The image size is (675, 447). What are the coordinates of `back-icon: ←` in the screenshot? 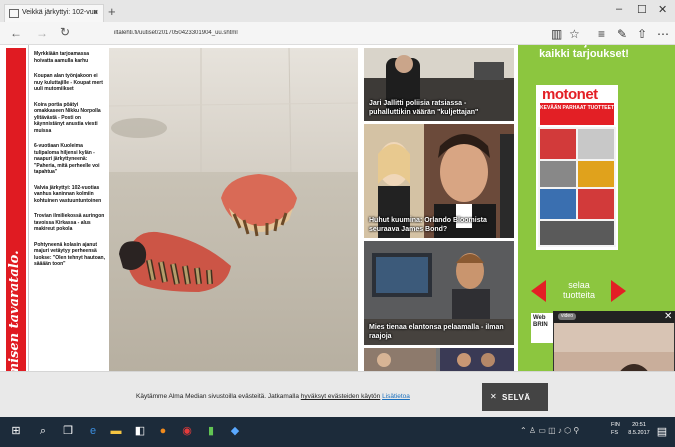 It's located at (16, 33).